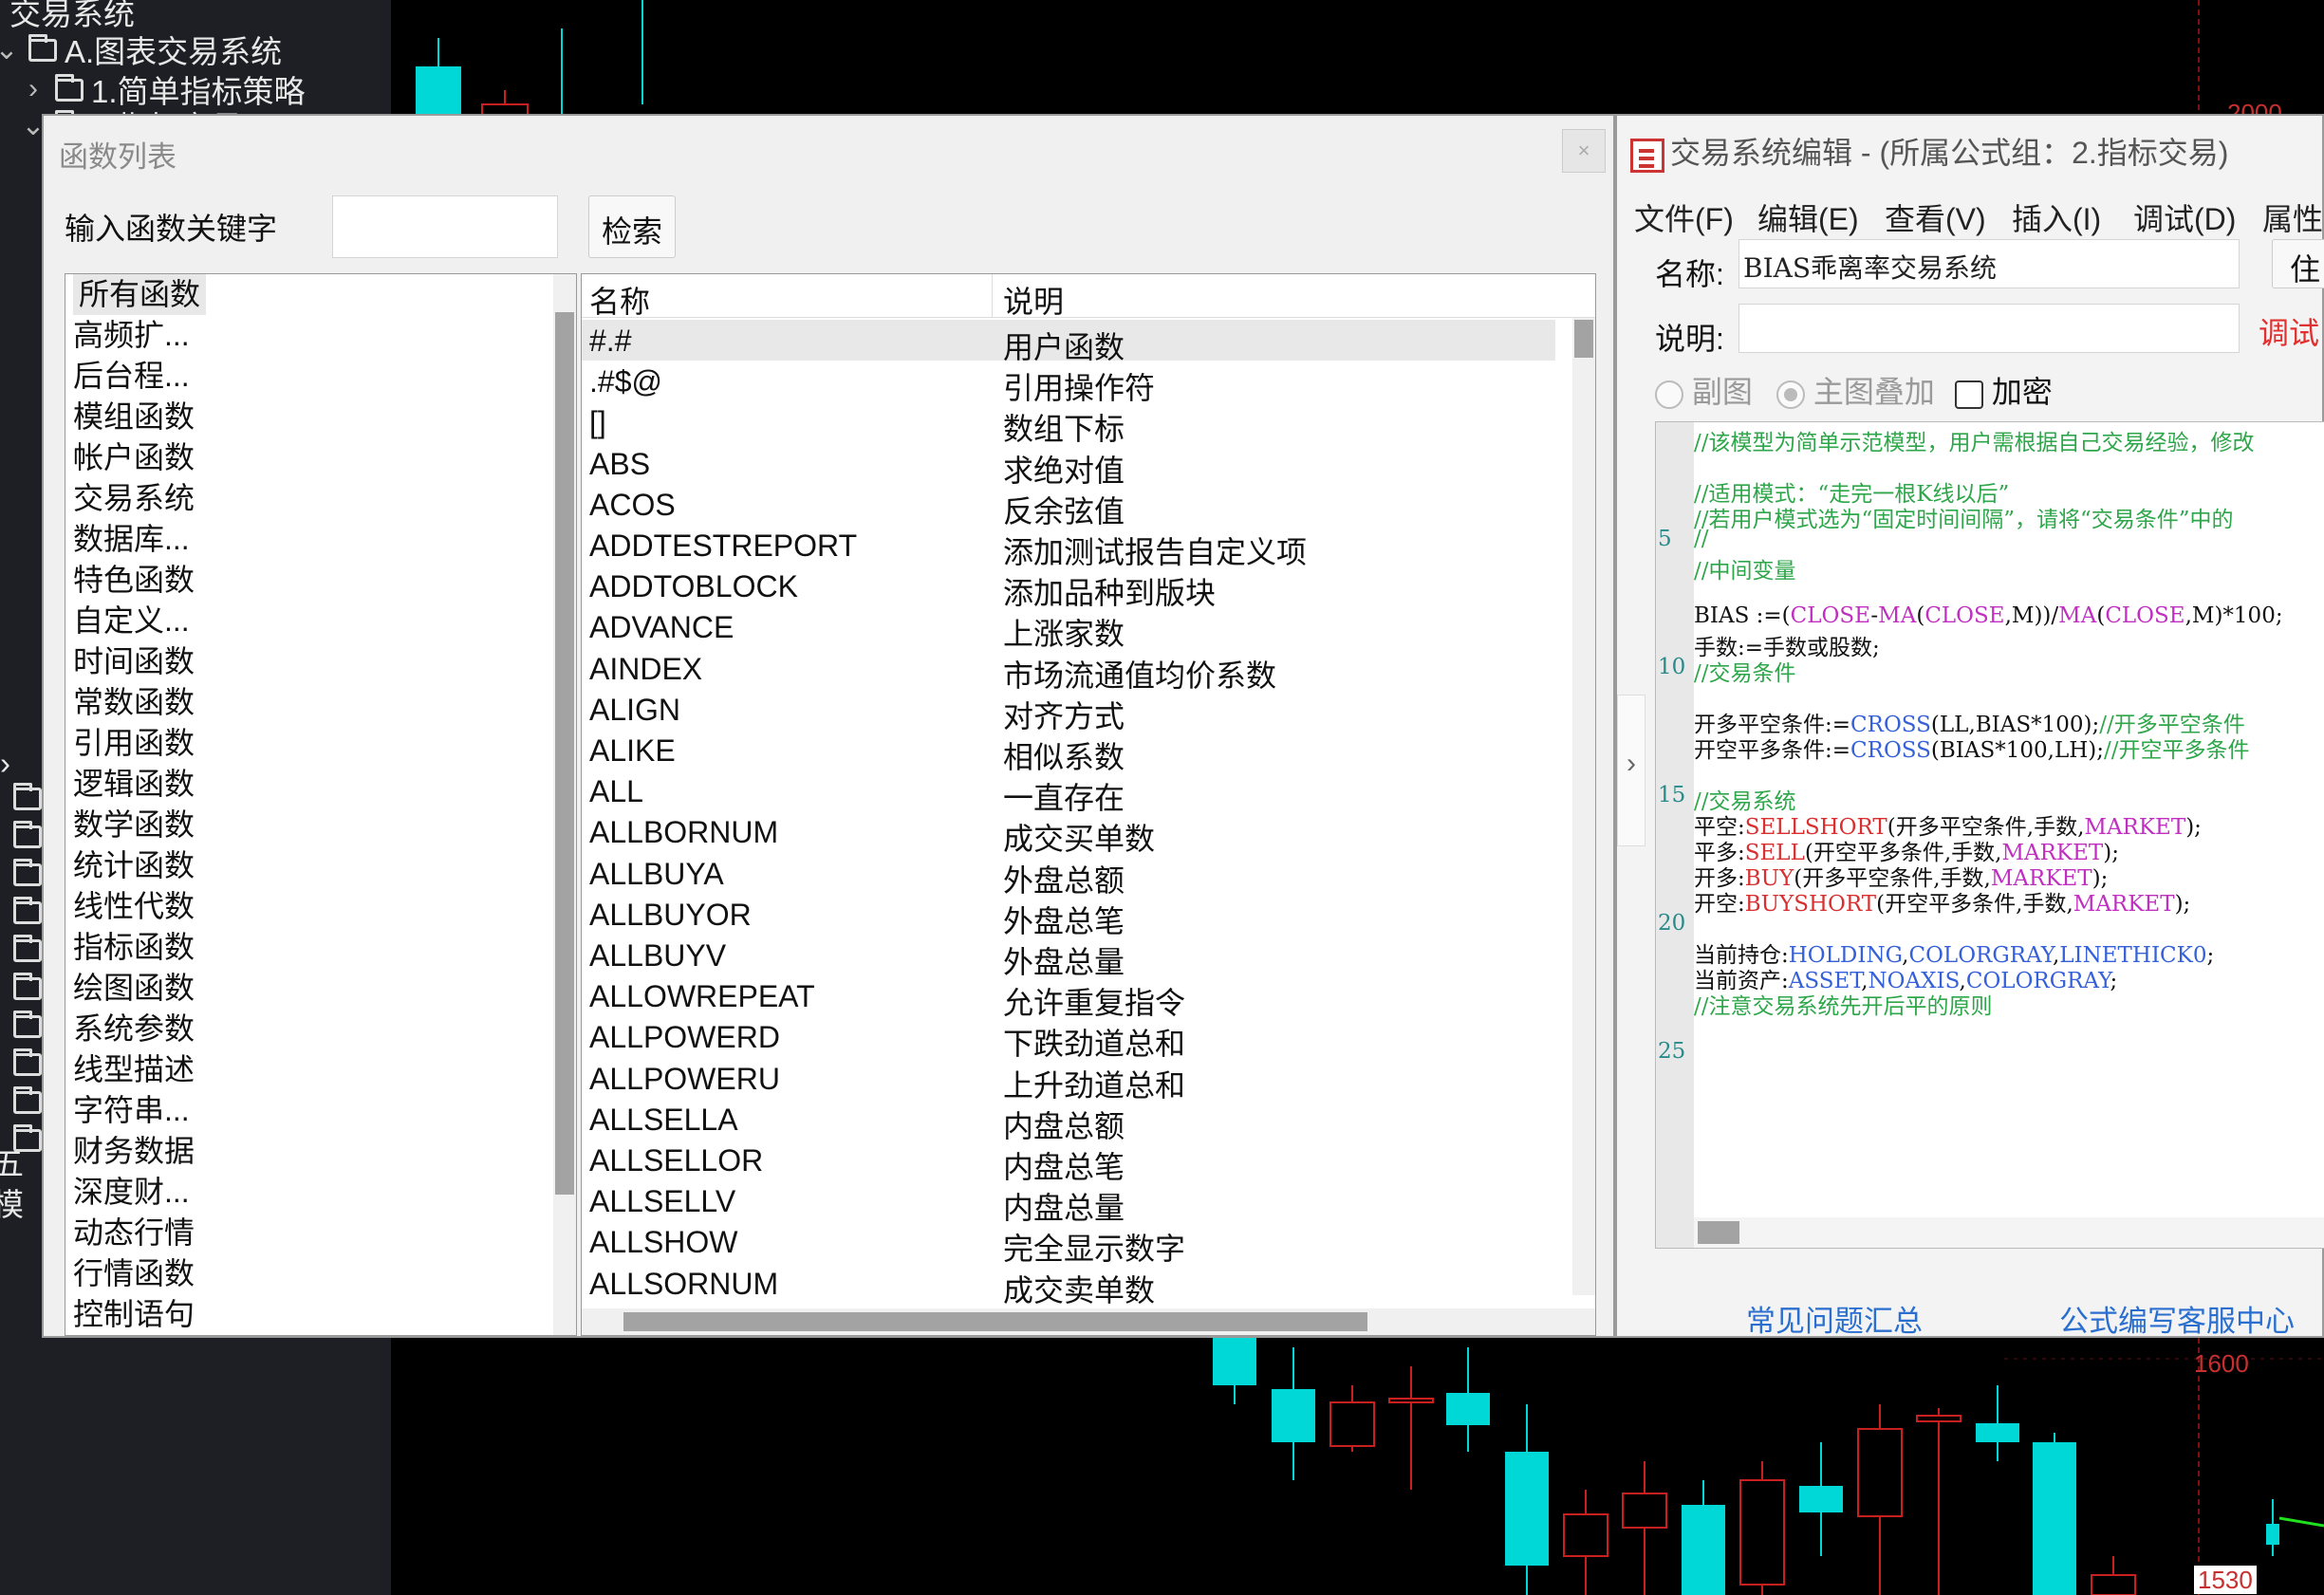 Image resolution: width=2324 pixels, height=1595 pixels. What do you see at coordinates (12, 1202) in the screenshot?
I see `tree-item-cut-2: 模` at bounding box center [12, 1202].